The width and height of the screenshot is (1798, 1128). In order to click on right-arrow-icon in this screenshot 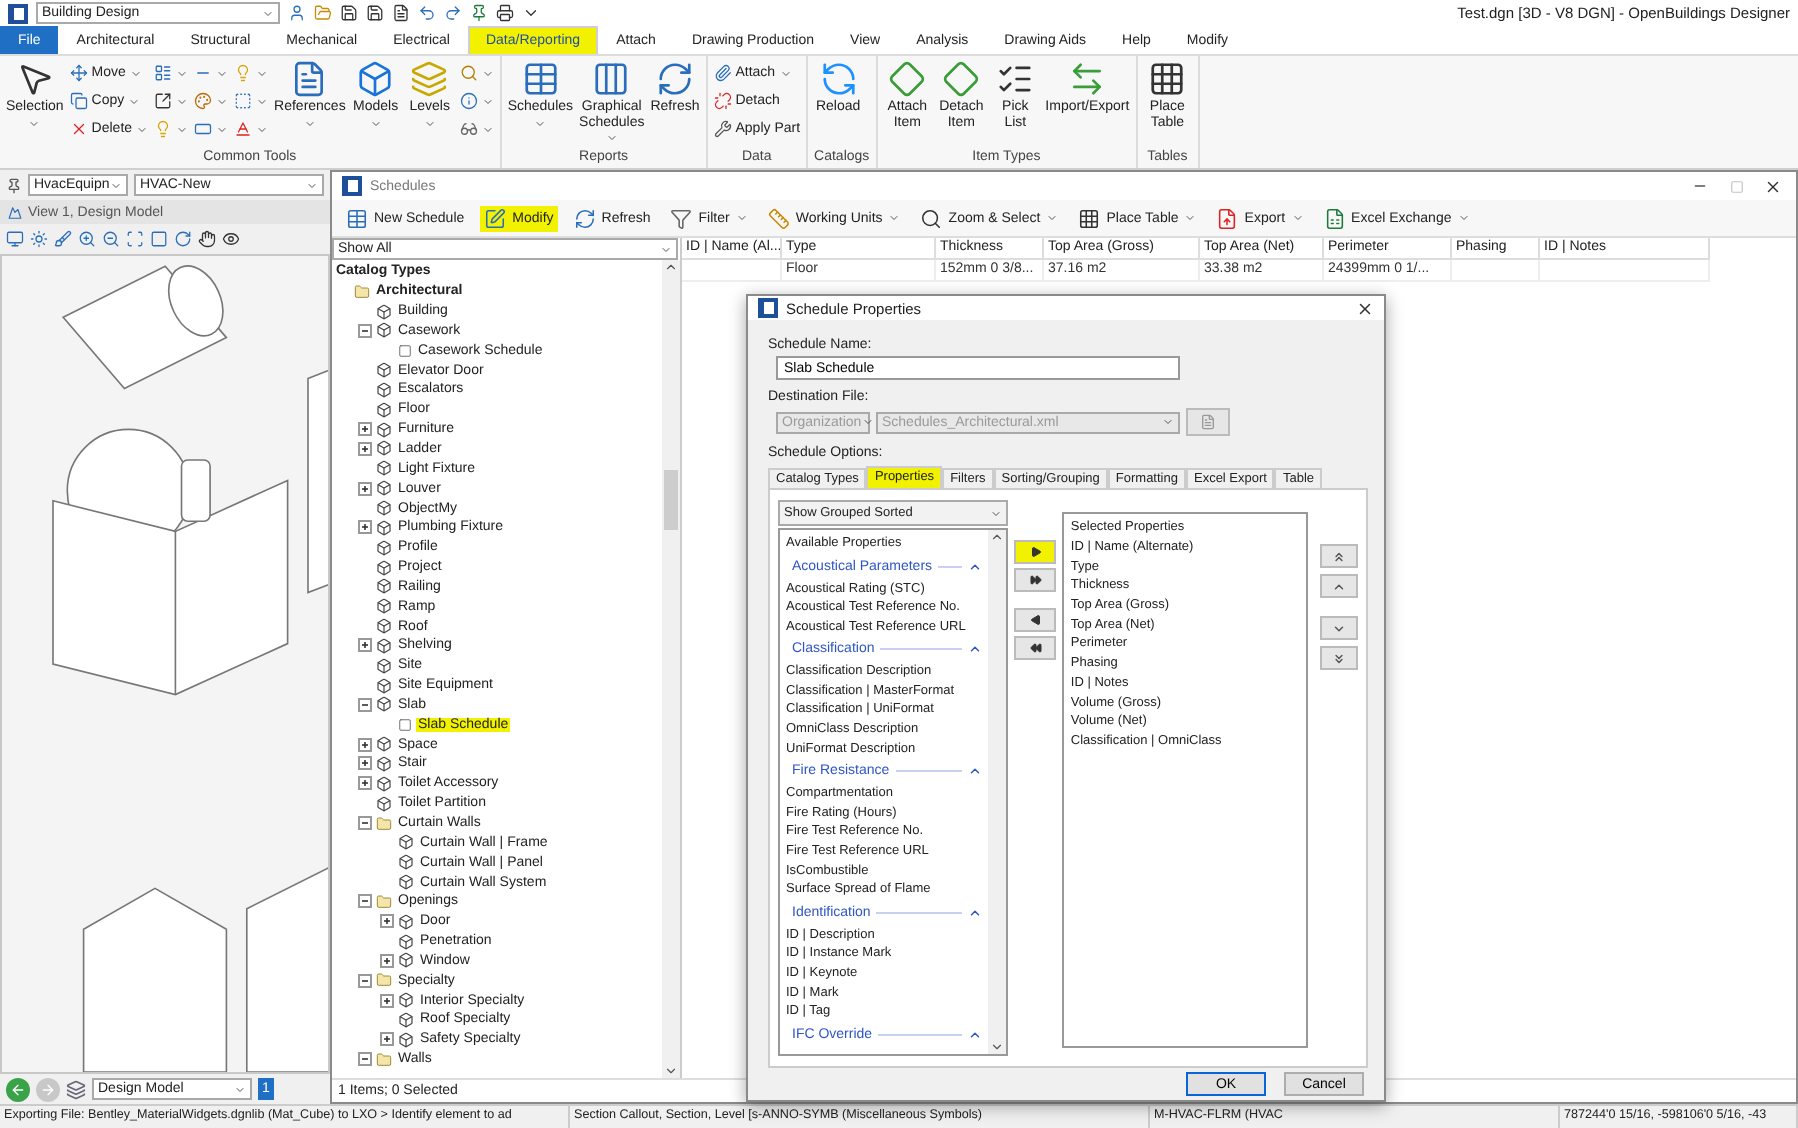, I will do `click(1035, 552)`.